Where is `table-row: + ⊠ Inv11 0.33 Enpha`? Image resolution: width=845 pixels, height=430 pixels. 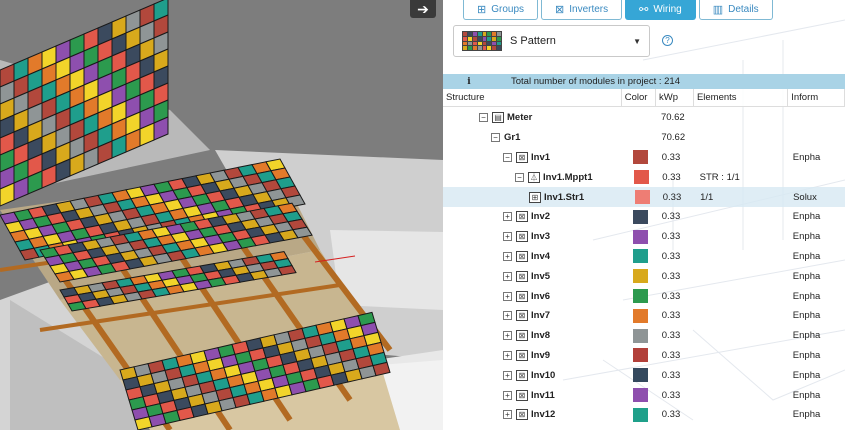 table-row: + ⊠ Inv11 0.33 Enpha is located at coordinates (644, 395).